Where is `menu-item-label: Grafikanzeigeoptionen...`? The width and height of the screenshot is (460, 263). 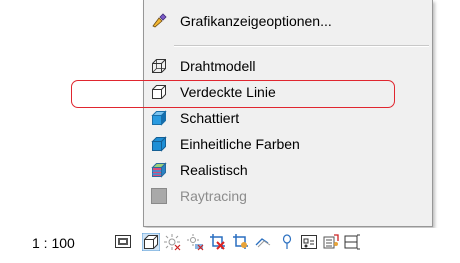 menu-item-label: Grafikanzeigeoptionen... is located at coordinates (256, 21).